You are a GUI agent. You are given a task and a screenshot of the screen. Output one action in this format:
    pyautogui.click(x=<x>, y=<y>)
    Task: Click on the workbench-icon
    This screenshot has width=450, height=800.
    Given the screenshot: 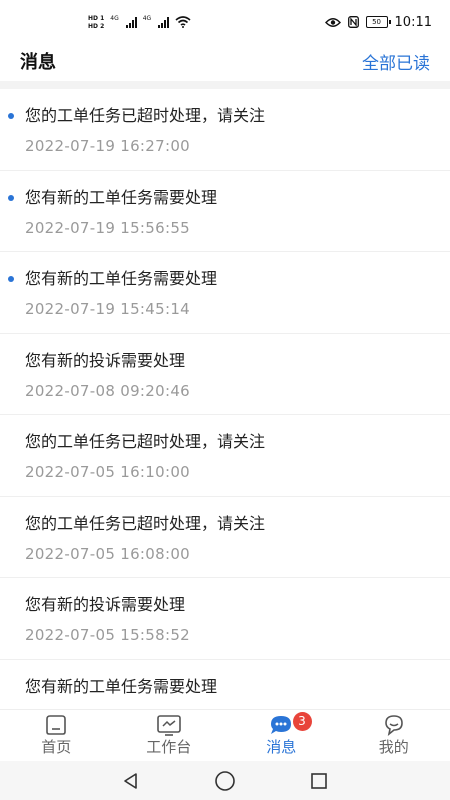 What is the action you would take?
    pyautogui.click(x=168, y=725)
    